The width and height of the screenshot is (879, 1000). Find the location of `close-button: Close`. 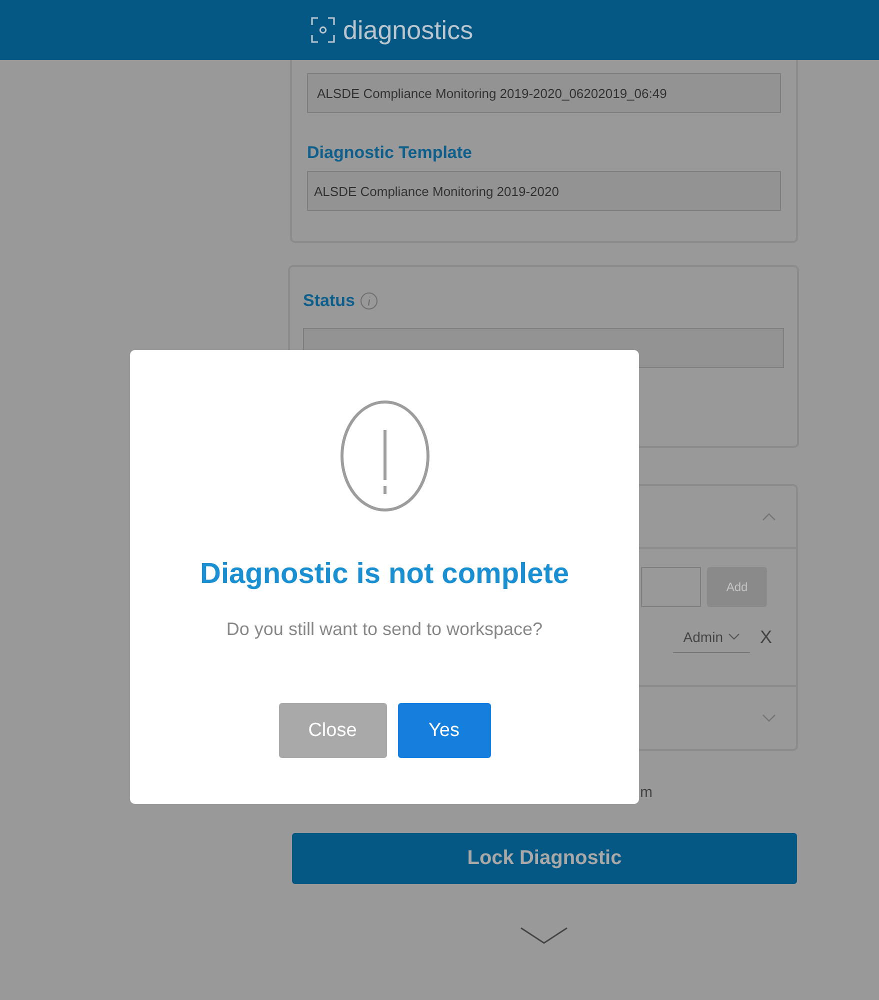

close-button: Close is located at coordinates (332, 730).